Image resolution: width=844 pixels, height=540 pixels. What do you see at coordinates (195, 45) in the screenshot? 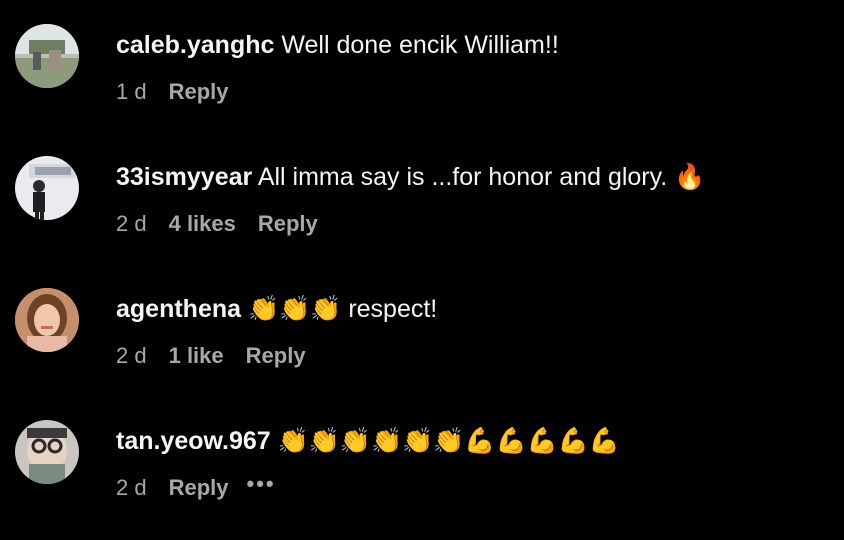
I see `comment-username: caleb.yanghc` at bounding box center [195, 45].